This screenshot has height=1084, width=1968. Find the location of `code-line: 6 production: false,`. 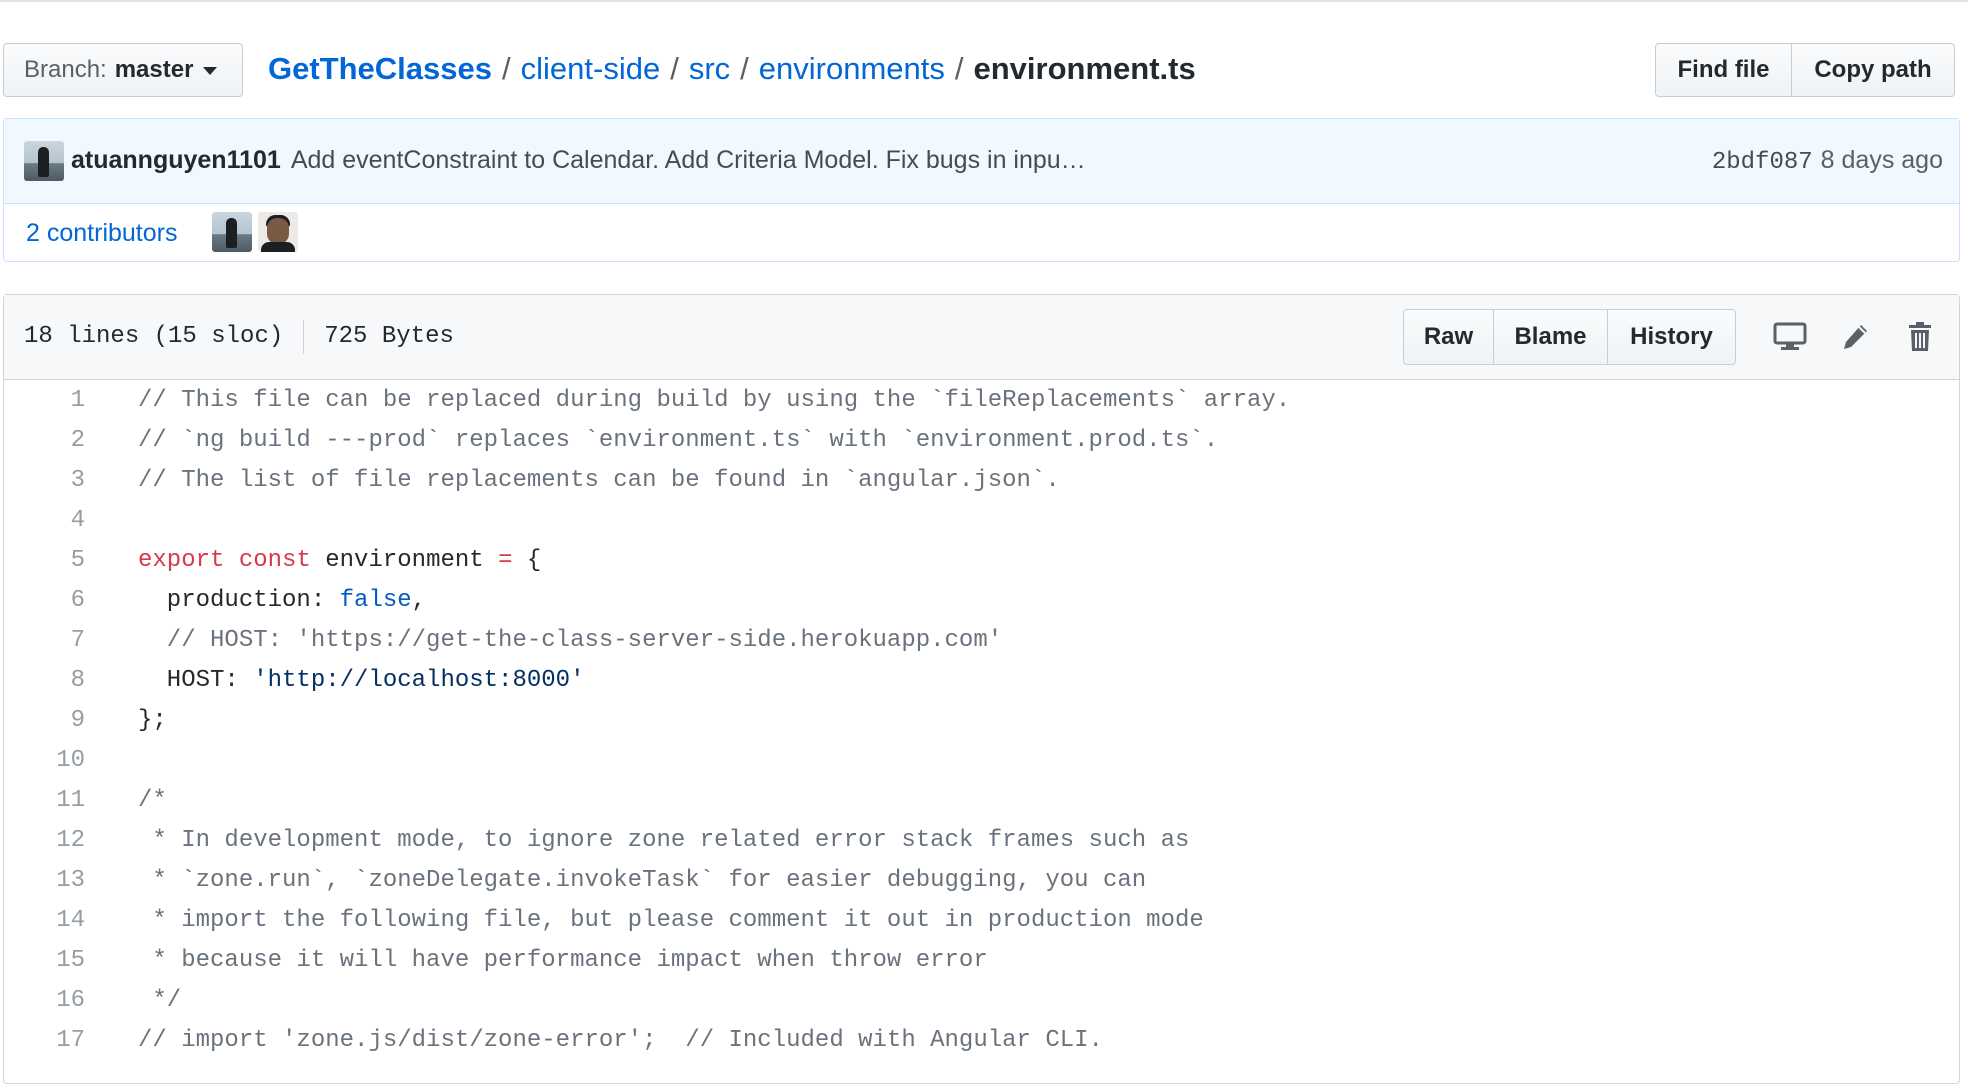

code-line: 6 production: false, is located at coordinates (981, 600).